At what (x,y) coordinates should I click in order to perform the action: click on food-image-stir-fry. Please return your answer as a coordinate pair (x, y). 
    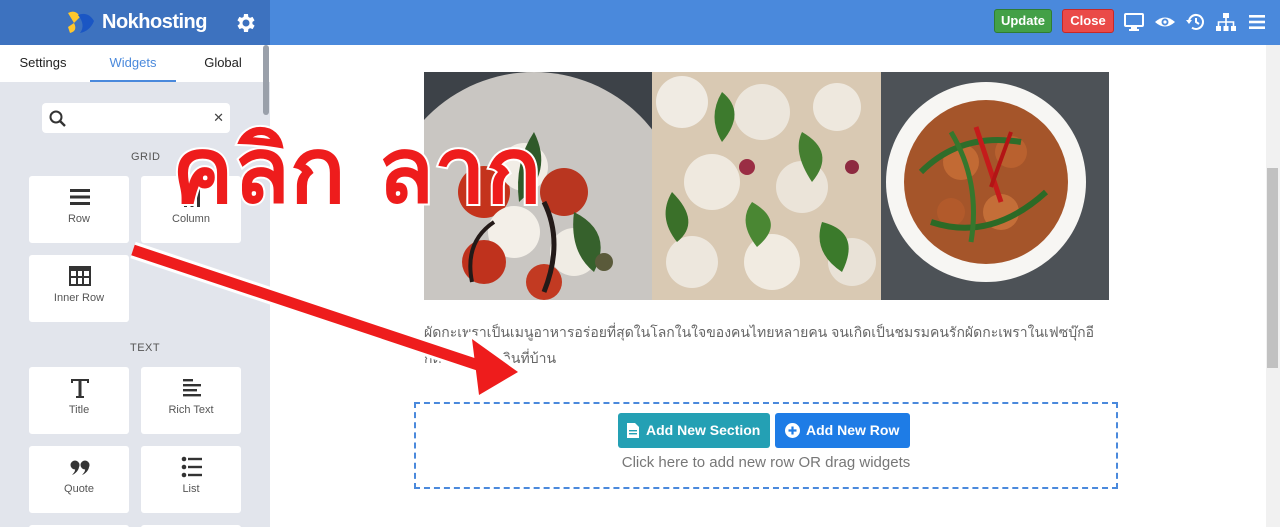
    Looking at the image, I should click on (995, 186).